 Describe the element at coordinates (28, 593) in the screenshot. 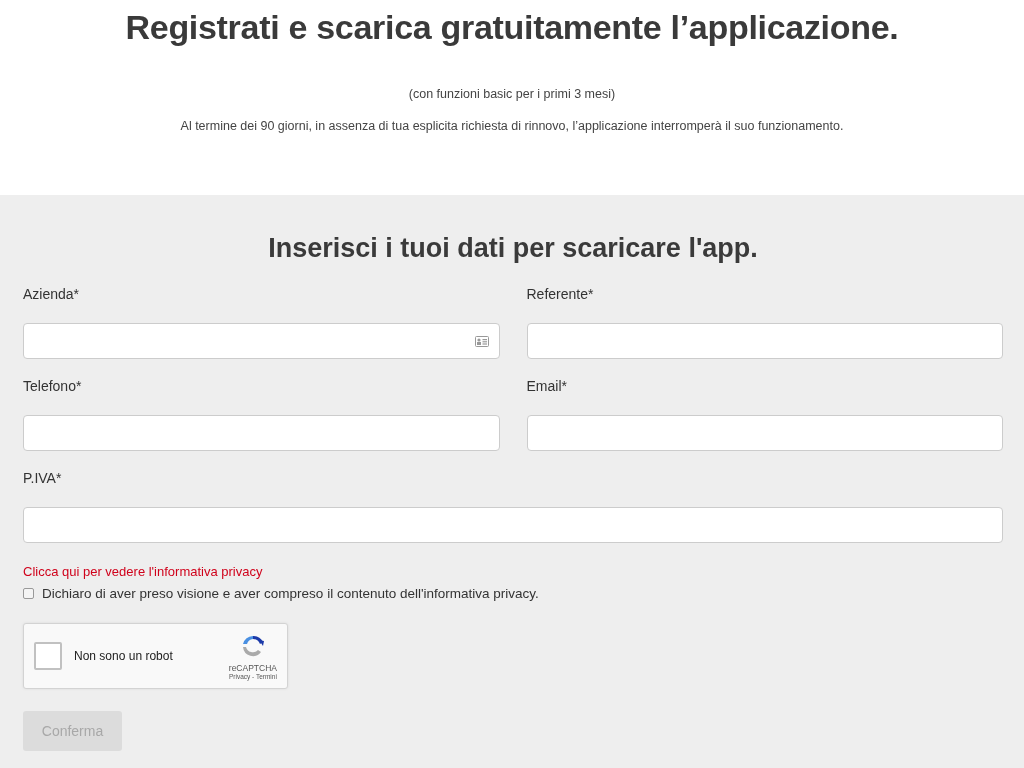

I see `consent-checkbox` at that location.